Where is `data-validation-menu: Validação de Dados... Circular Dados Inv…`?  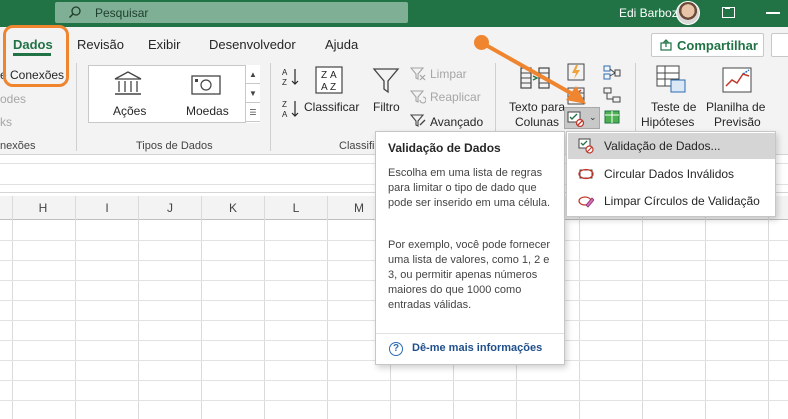 data-validation-menu: Validação de Dados... Circular Dados Inv… is located at coordinates (671, 174).